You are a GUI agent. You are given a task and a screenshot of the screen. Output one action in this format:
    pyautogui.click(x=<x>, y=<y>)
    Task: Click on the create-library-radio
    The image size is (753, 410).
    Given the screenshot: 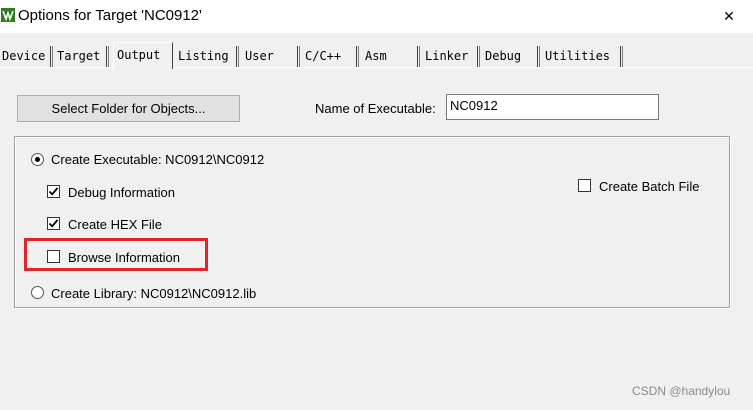 What is the action you would take?
    pyautogui.click(x=37, y=292)
    